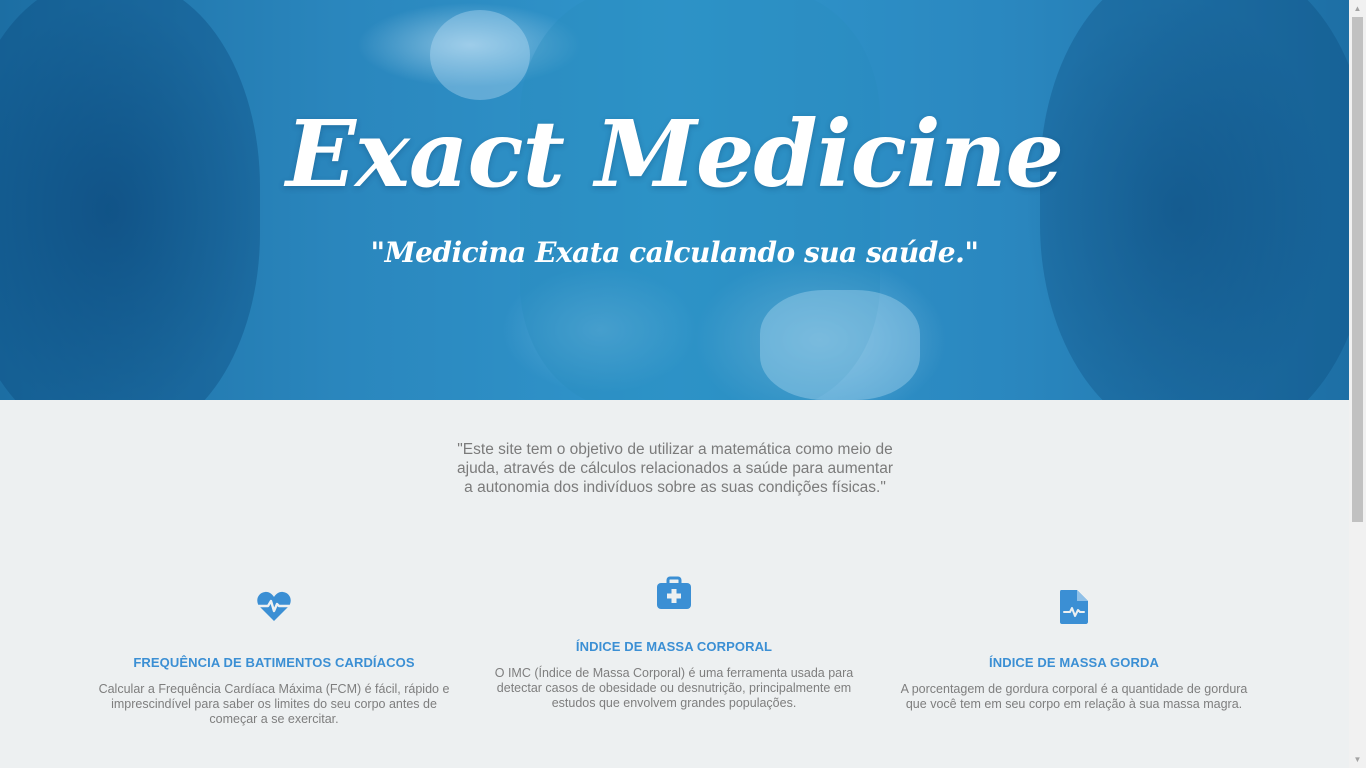  I want to click on heartbeat-icon, so click(274, 606).